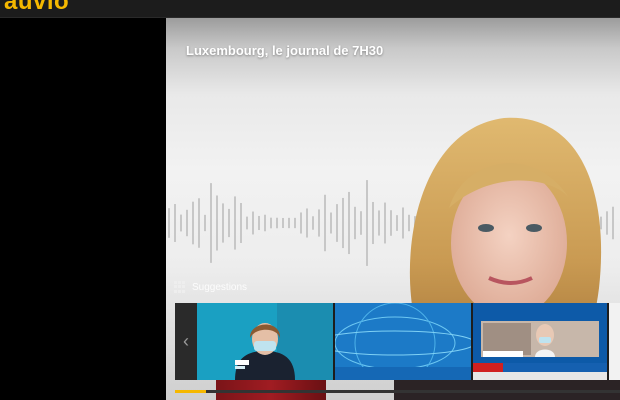 This screenshot has height=400, width=620. What do you see at coordinates (397, 391) in the screenshot?
I see `playback-progress-bar` at bounding box center [397, 391].